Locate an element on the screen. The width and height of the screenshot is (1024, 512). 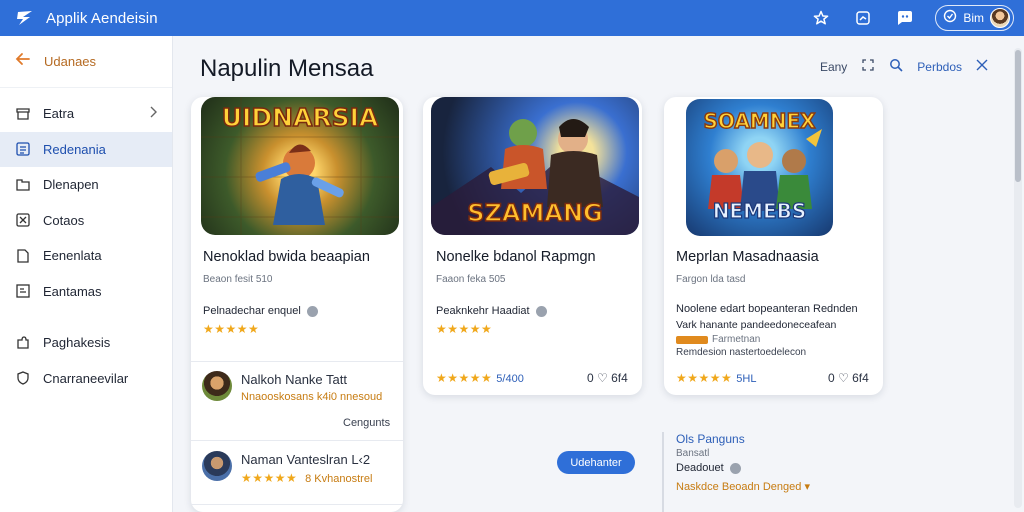
sidebar-item-cnarraneevilar: Cnarraneevilar is located at coordinates (86, 379).